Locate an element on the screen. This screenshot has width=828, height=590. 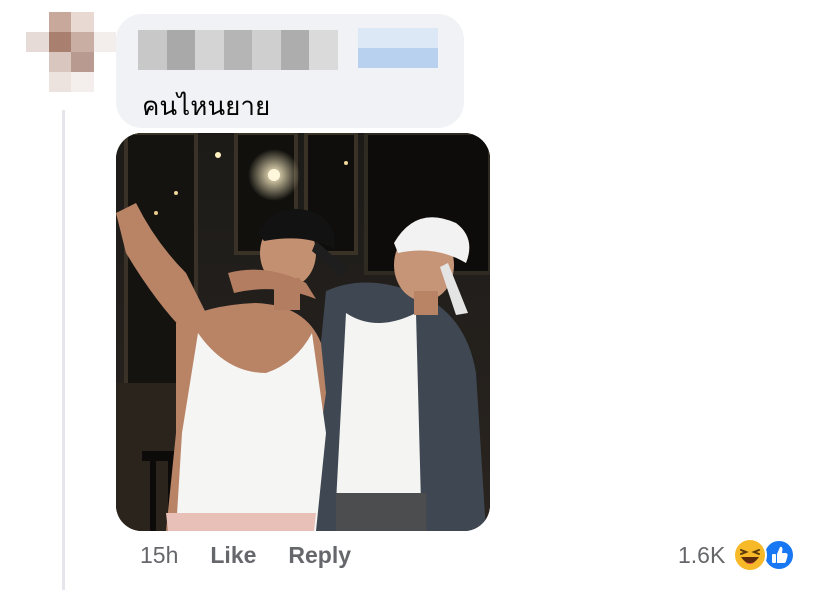
author-link-blurred is located at coordinates (398, 58).